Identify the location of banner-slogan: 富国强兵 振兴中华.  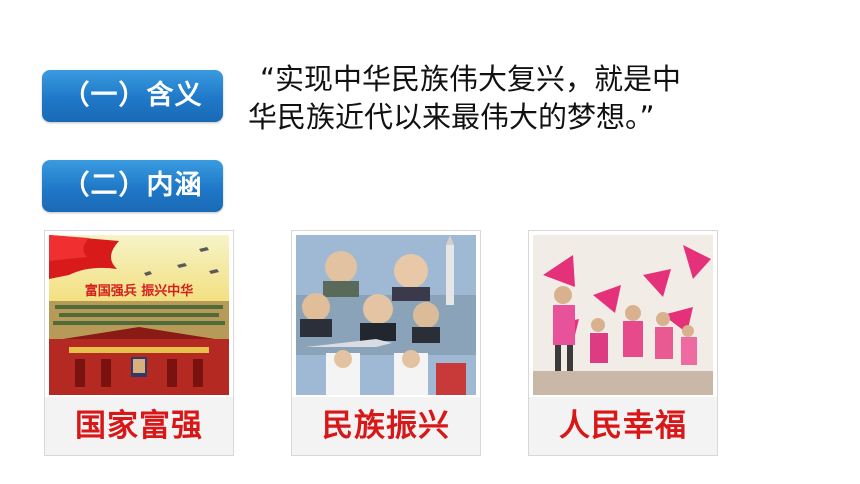
(139, 291).